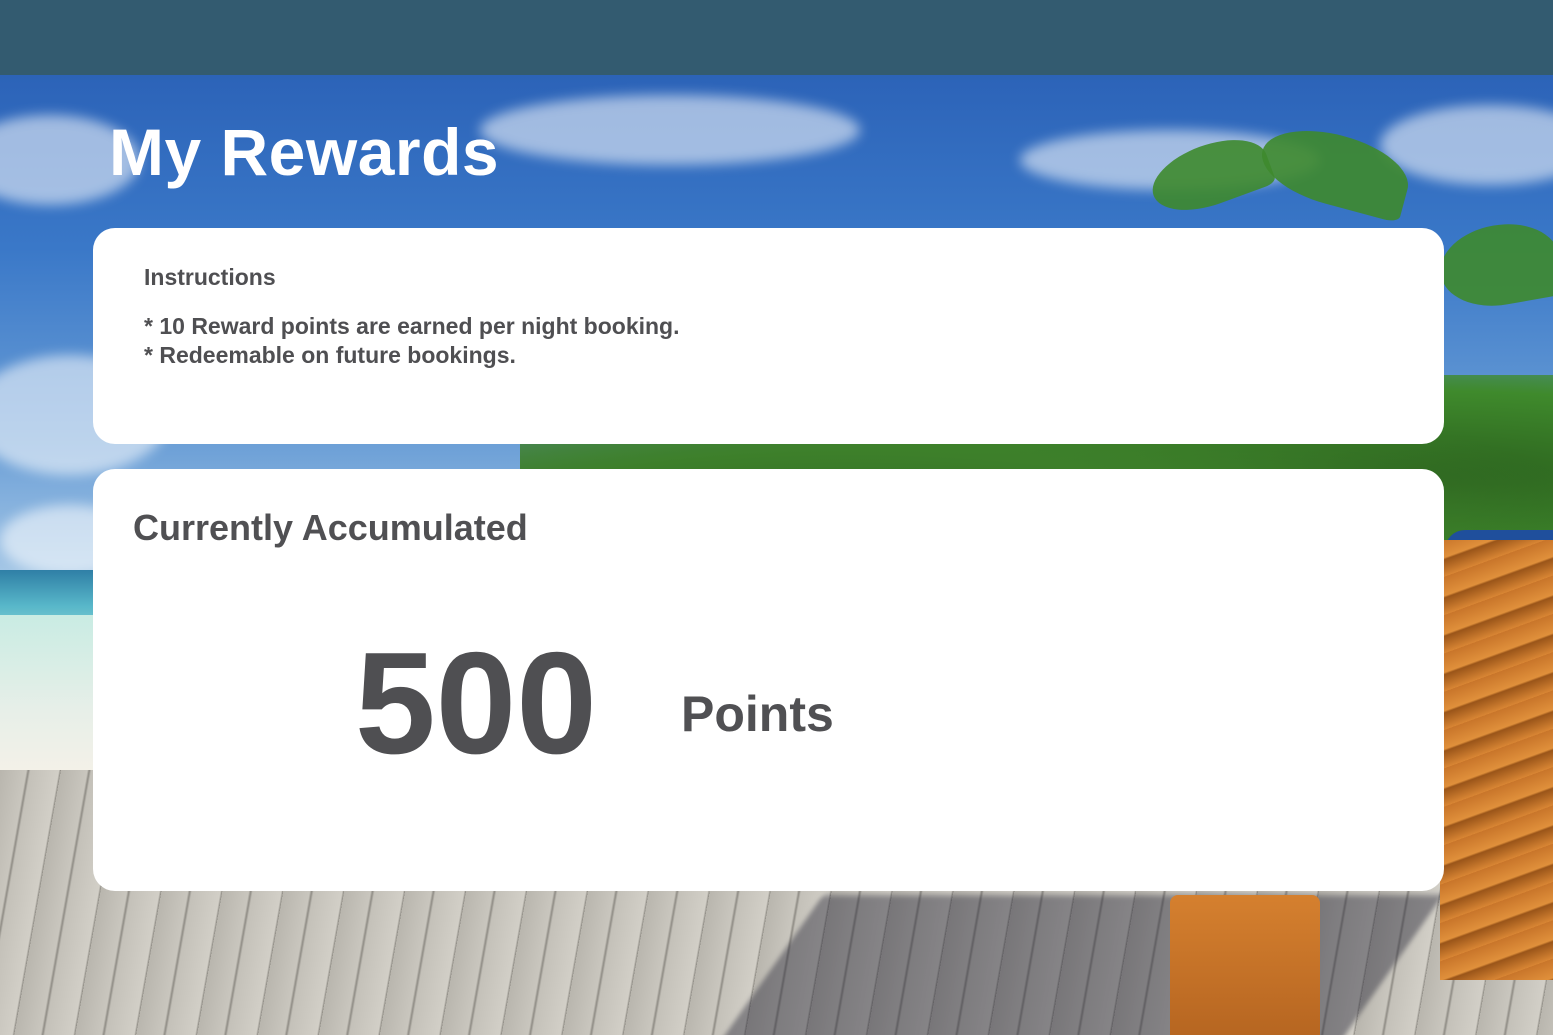  What do you see at coordinates (210, 277) in the screenshot?
I see `instructions-heading: Instructions` at bounding box center [210, 277].